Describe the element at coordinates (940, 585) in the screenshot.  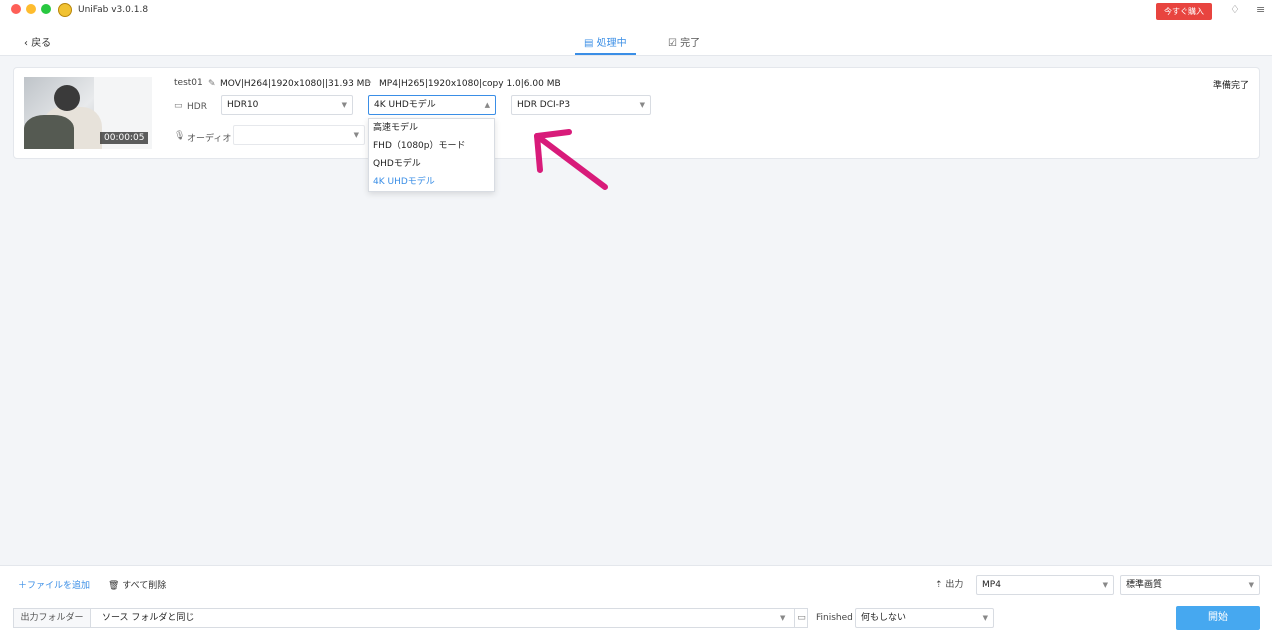
I see `upload-icon: ⇡` at that location.